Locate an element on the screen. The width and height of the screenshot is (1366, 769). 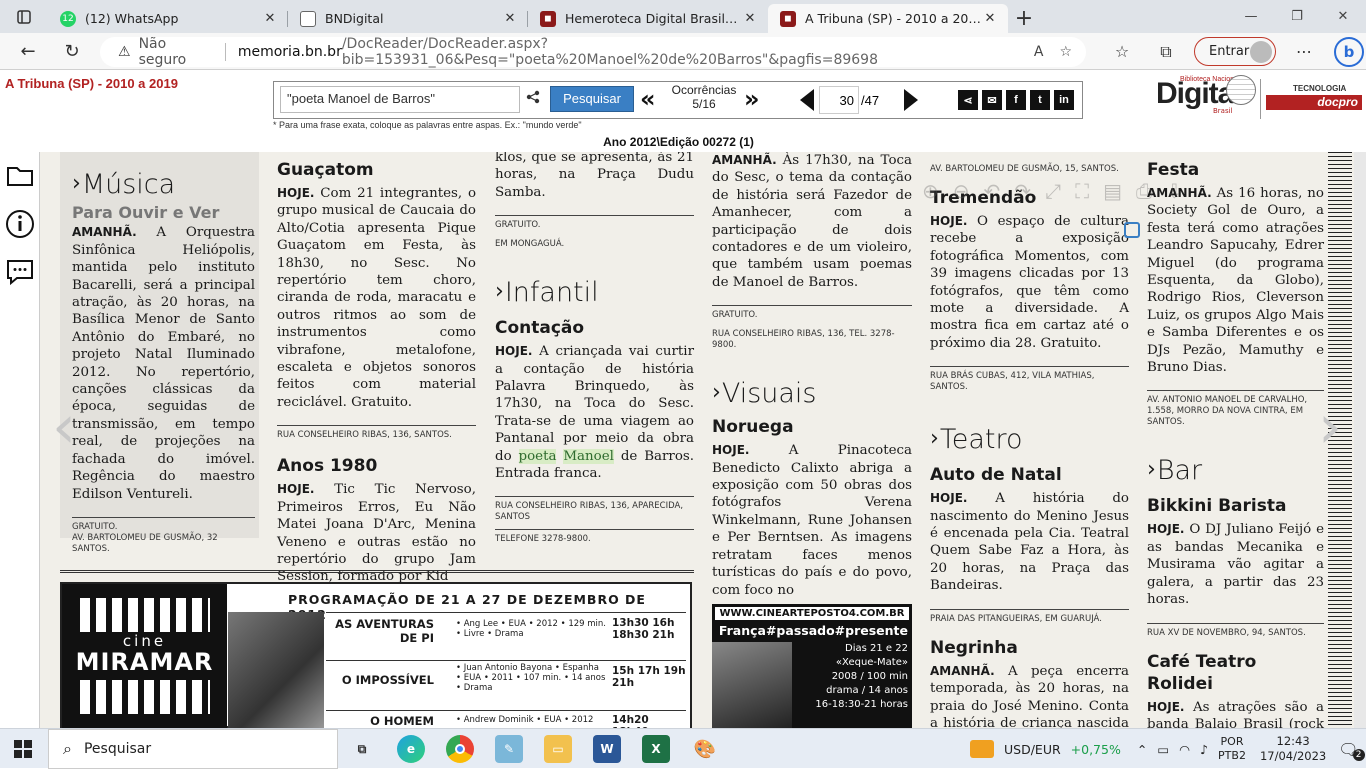
tab-actions-icon is located at coordinates (24, 16).